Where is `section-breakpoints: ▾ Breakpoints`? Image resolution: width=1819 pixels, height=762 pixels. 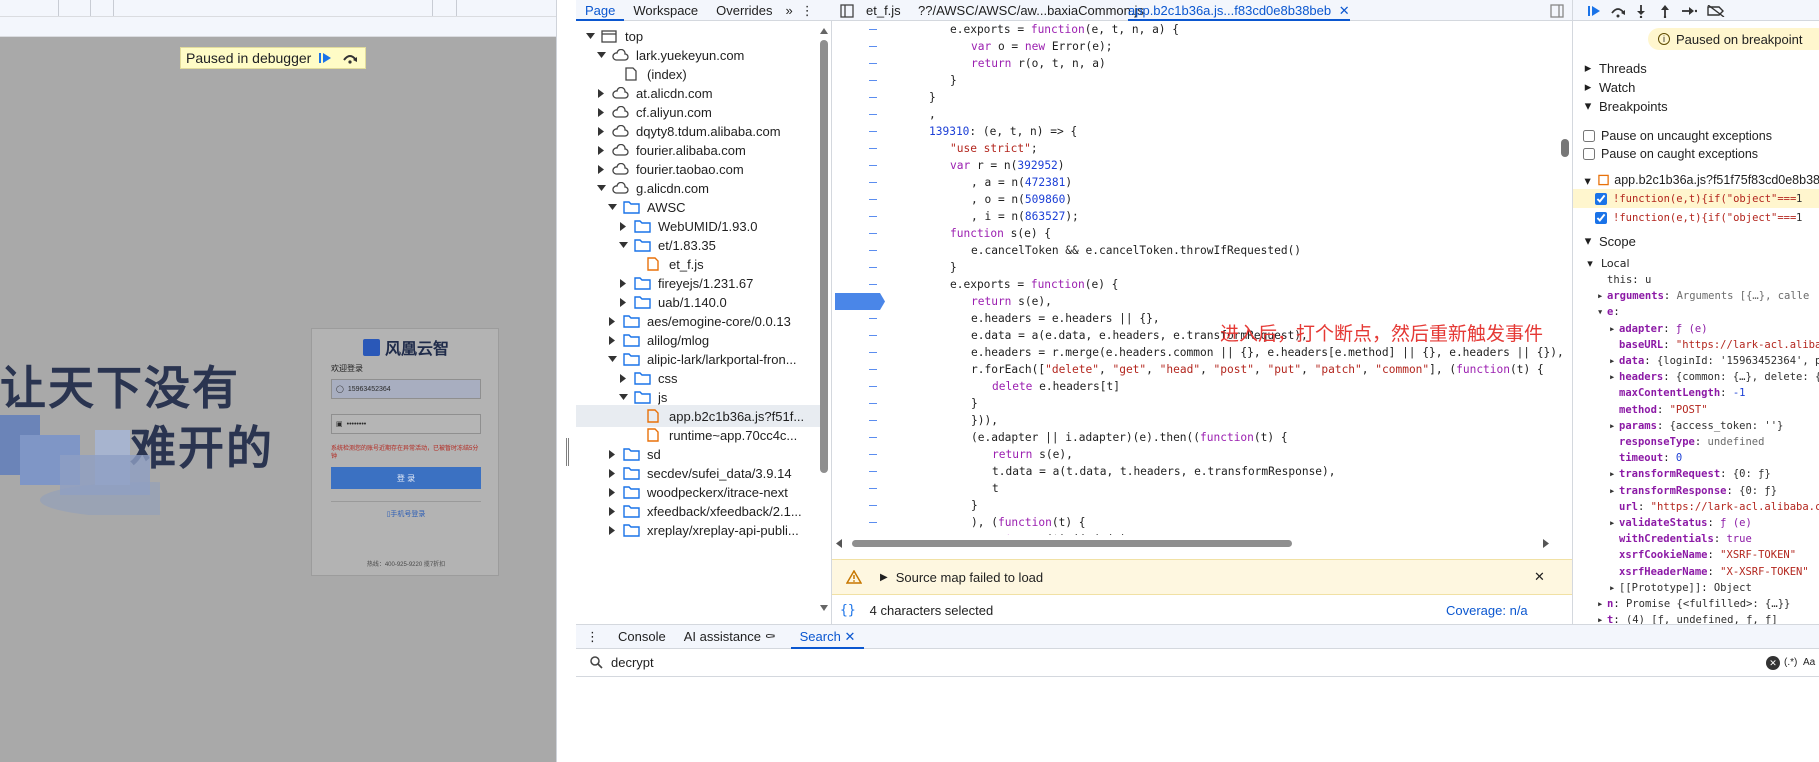 section-breakpoints: ▾ Breakpoints is located at coordinates (1696, 106).